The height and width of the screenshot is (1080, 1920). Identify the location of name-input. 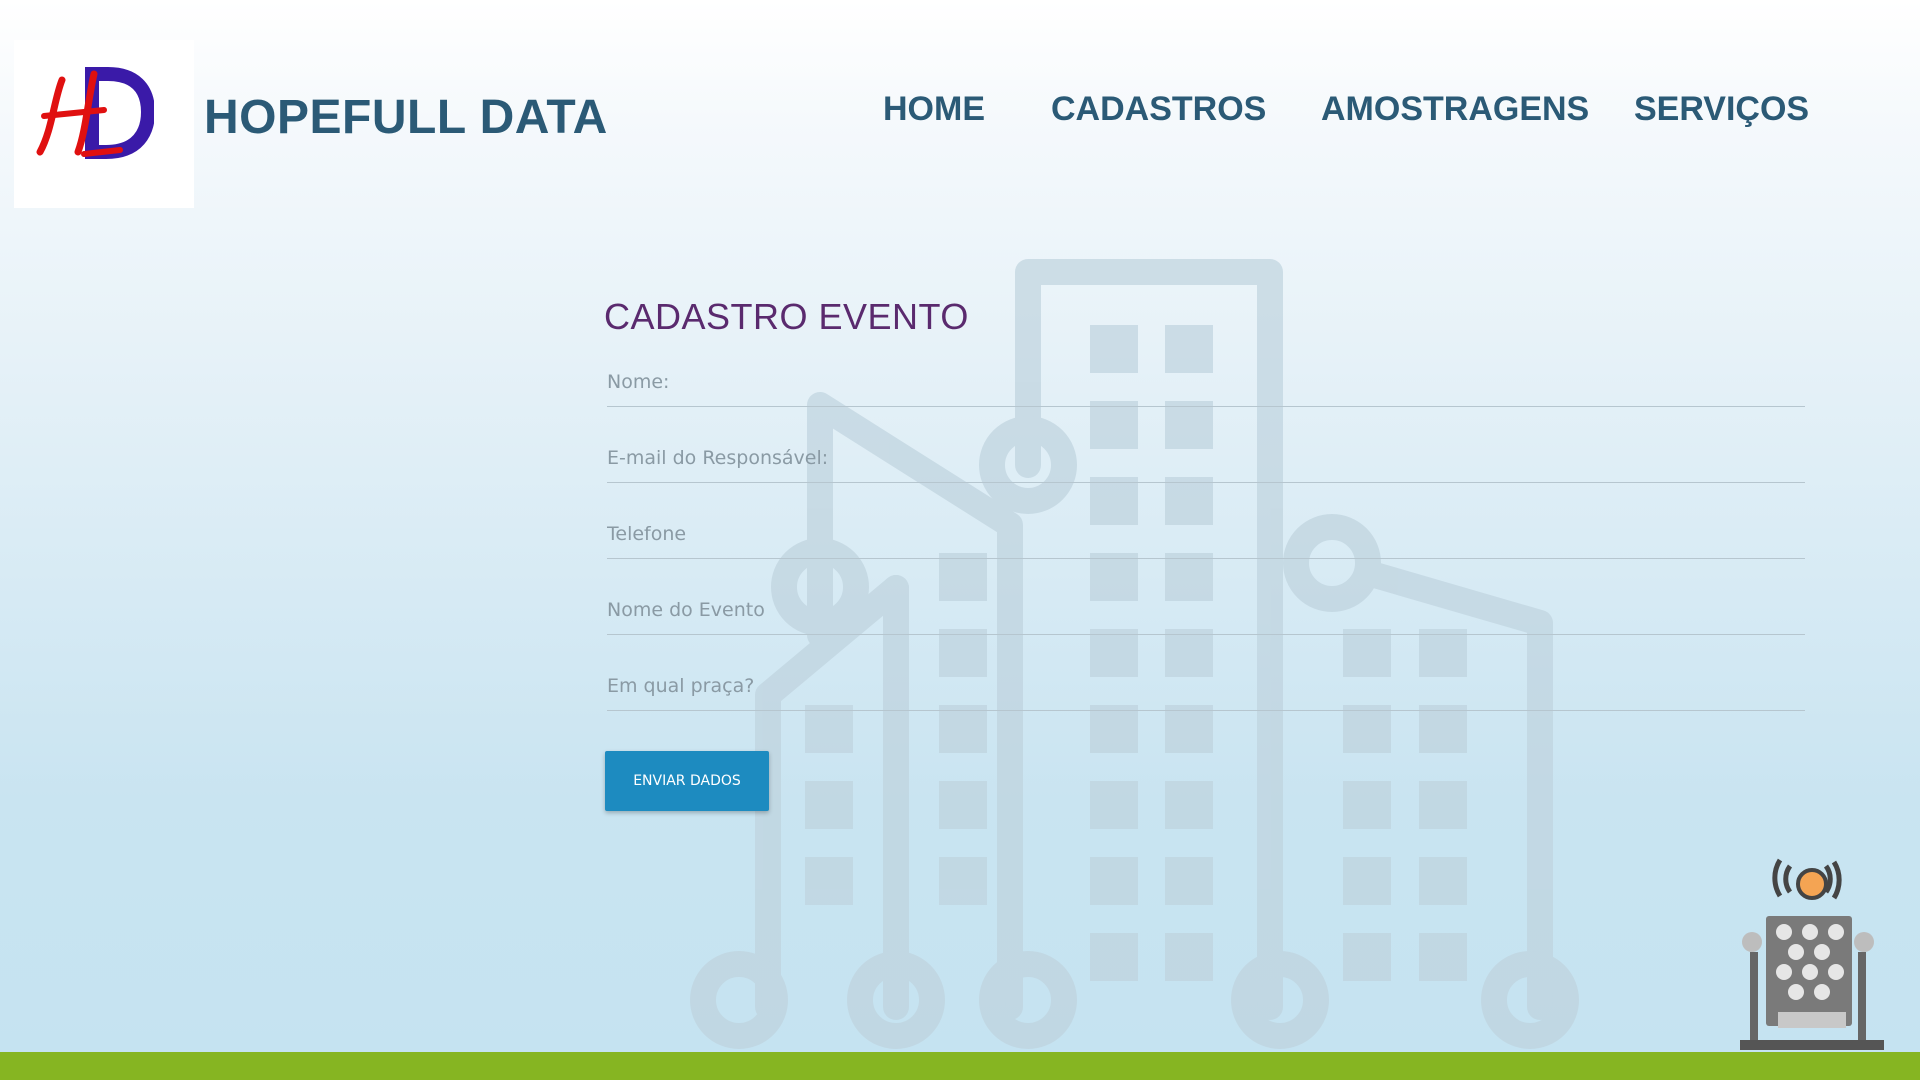
(1206, 382).